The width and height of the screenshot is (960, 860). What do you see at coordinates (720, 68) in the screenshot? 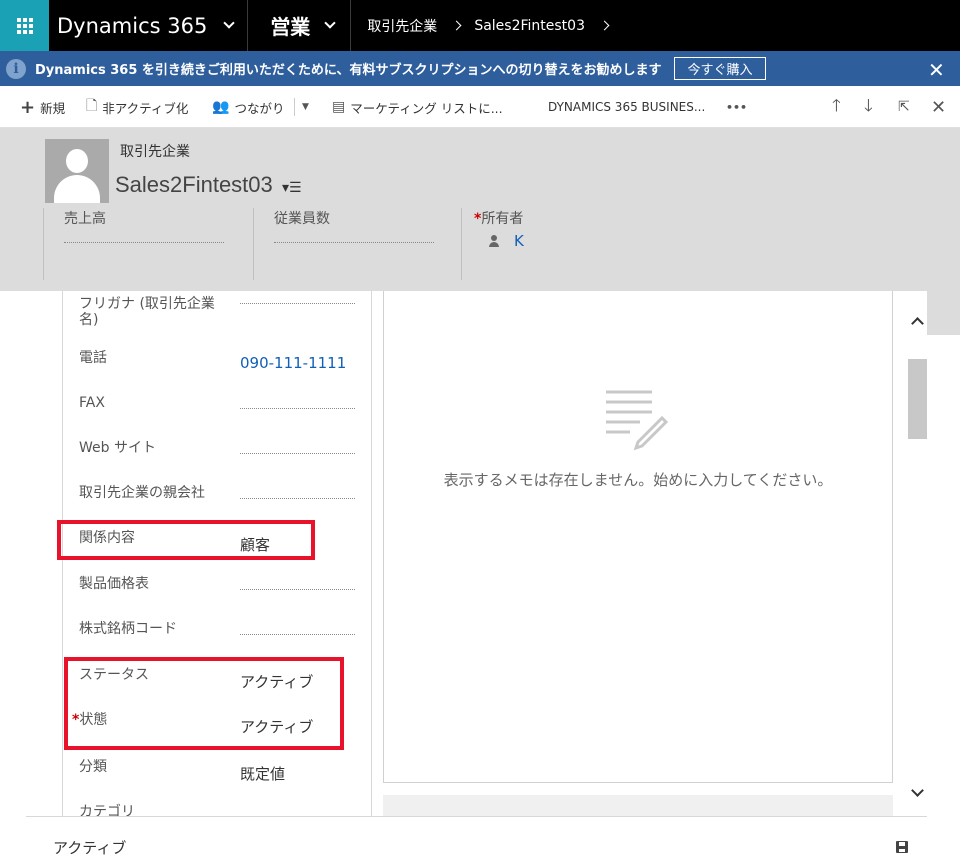
I see `buy-now-button: 今すぐ購入` at bounding box center [720, 68].